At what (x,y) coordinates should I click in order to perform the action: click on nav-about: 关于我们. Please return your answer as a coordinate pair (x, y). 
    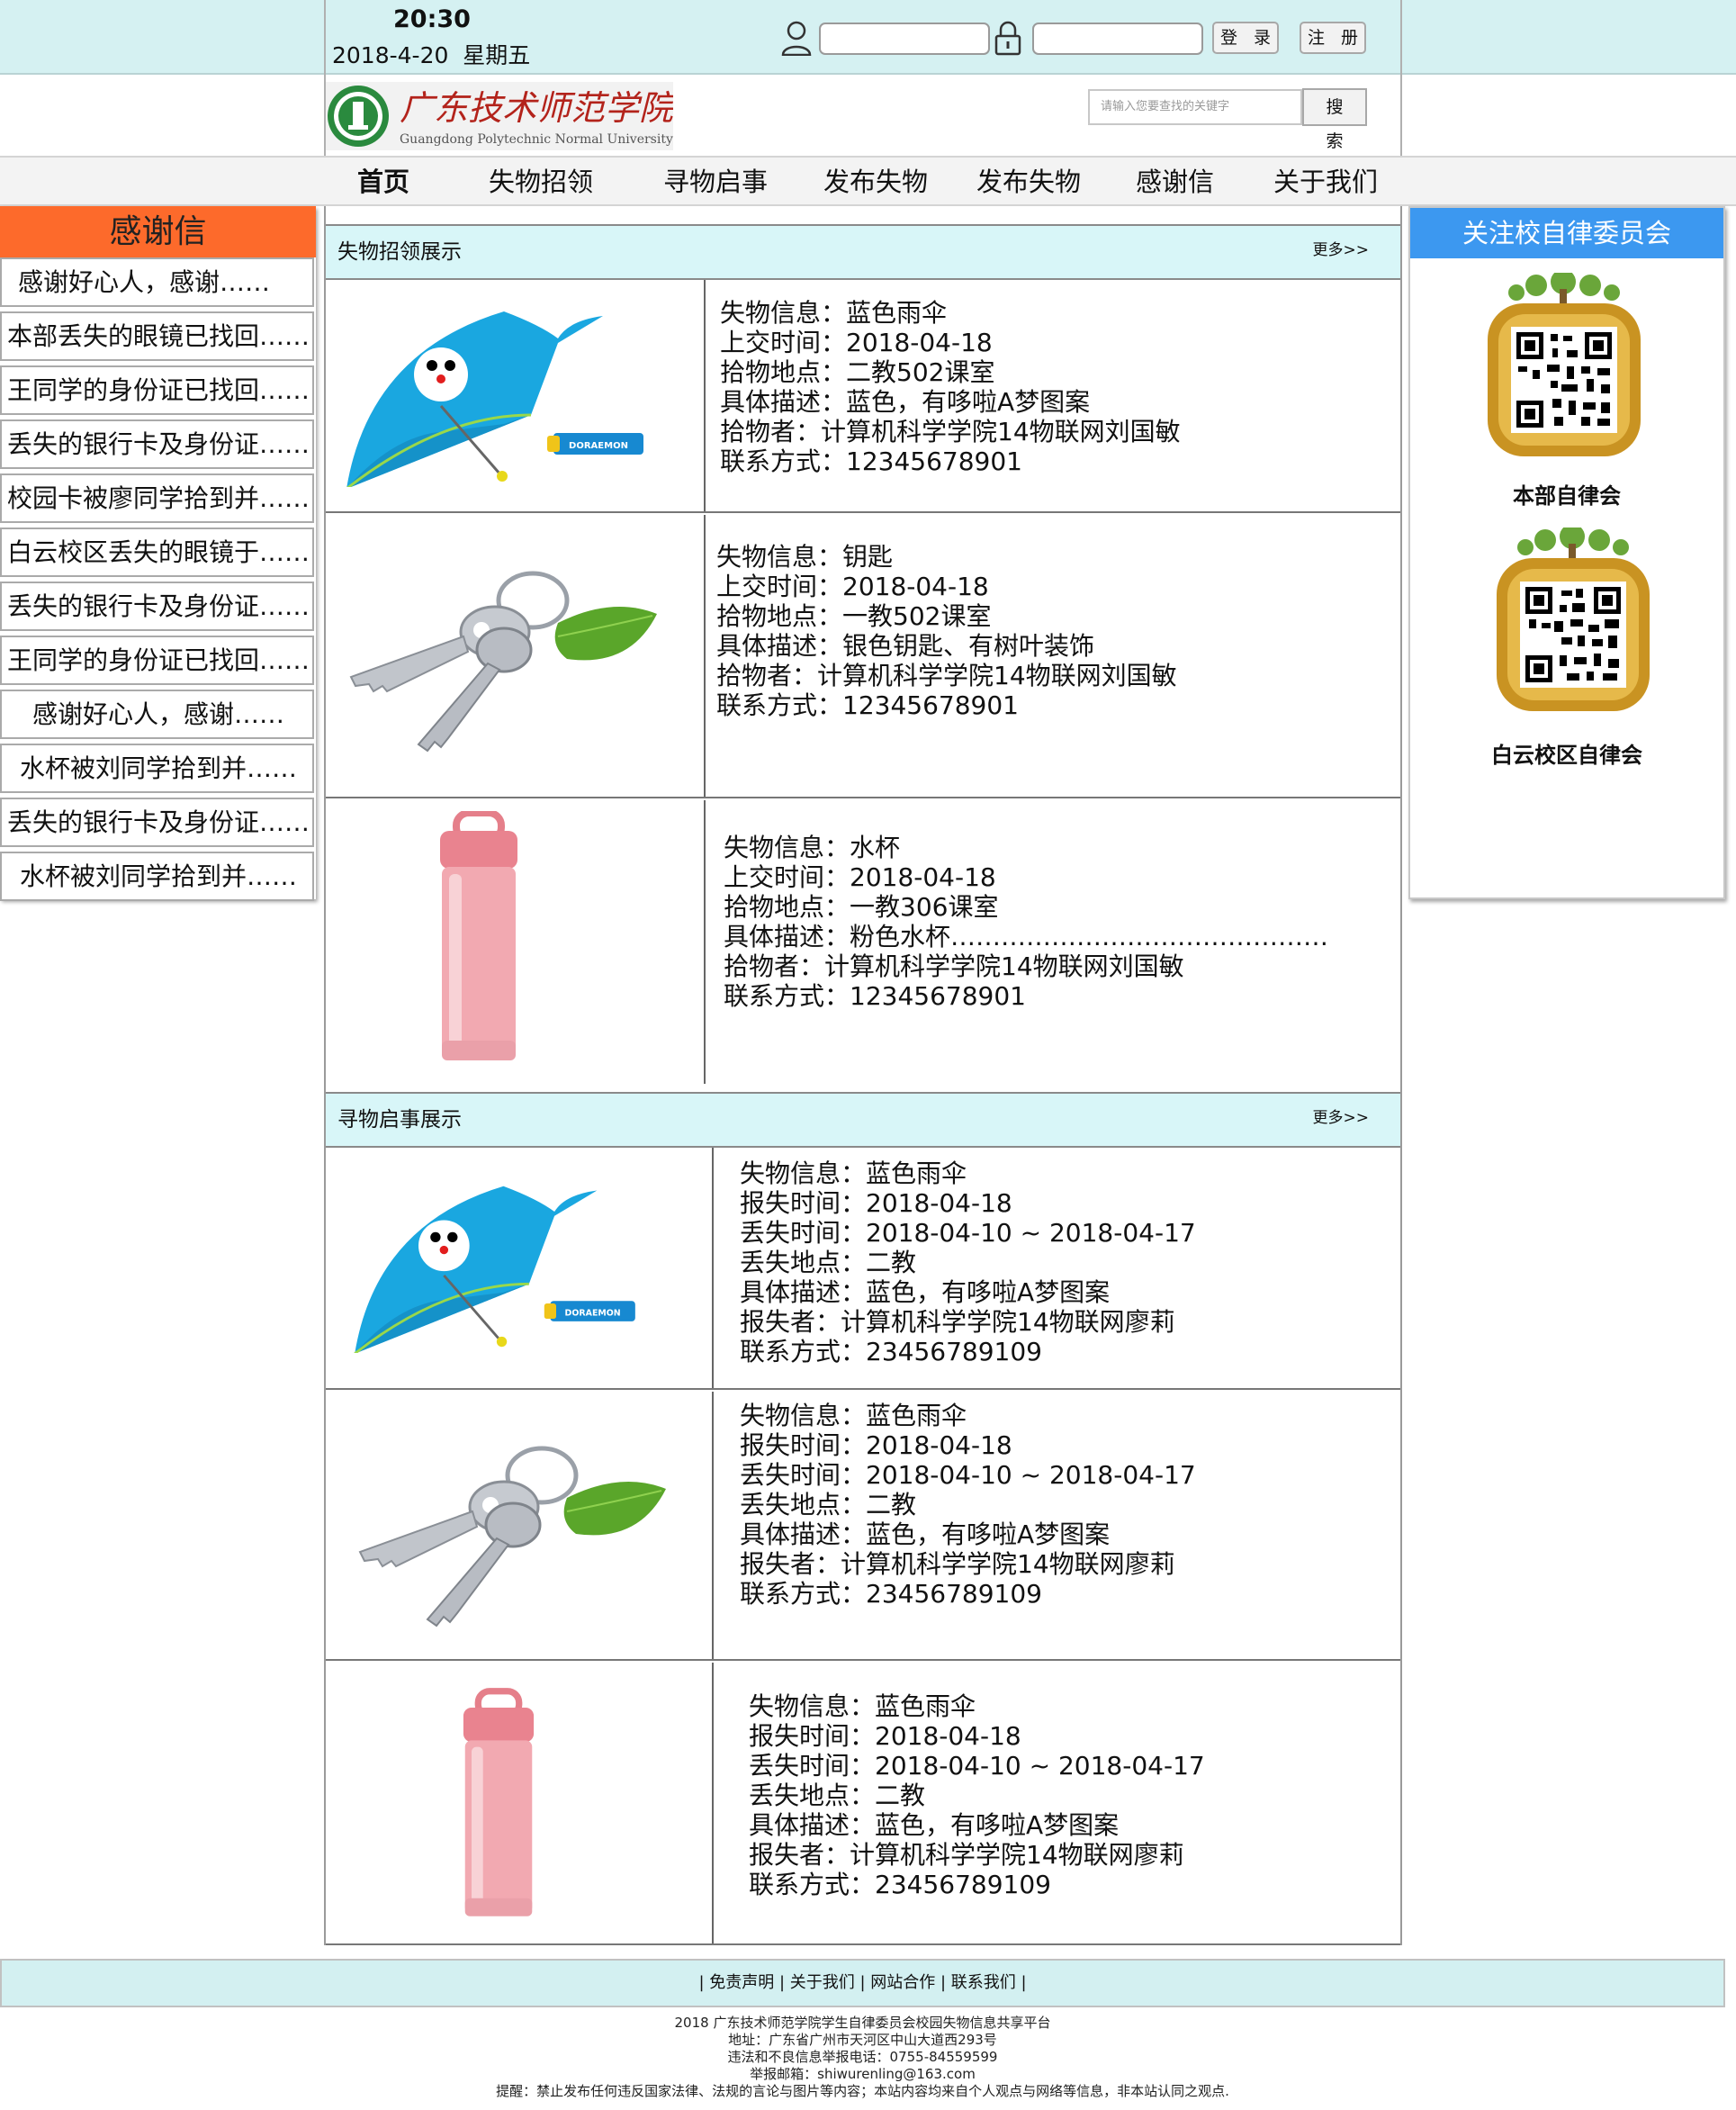
    Looking at the image, I should click on (1325, 182).